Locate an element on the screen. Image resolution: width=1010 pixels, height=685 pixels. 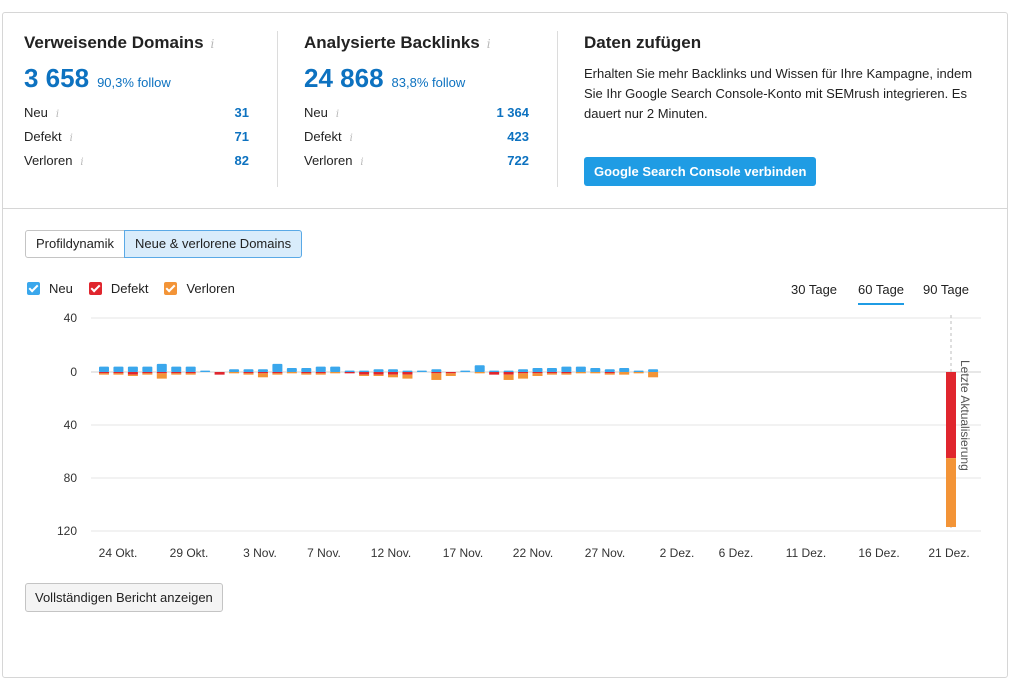
stat-value: 71 is located at coordinates (242, 136).